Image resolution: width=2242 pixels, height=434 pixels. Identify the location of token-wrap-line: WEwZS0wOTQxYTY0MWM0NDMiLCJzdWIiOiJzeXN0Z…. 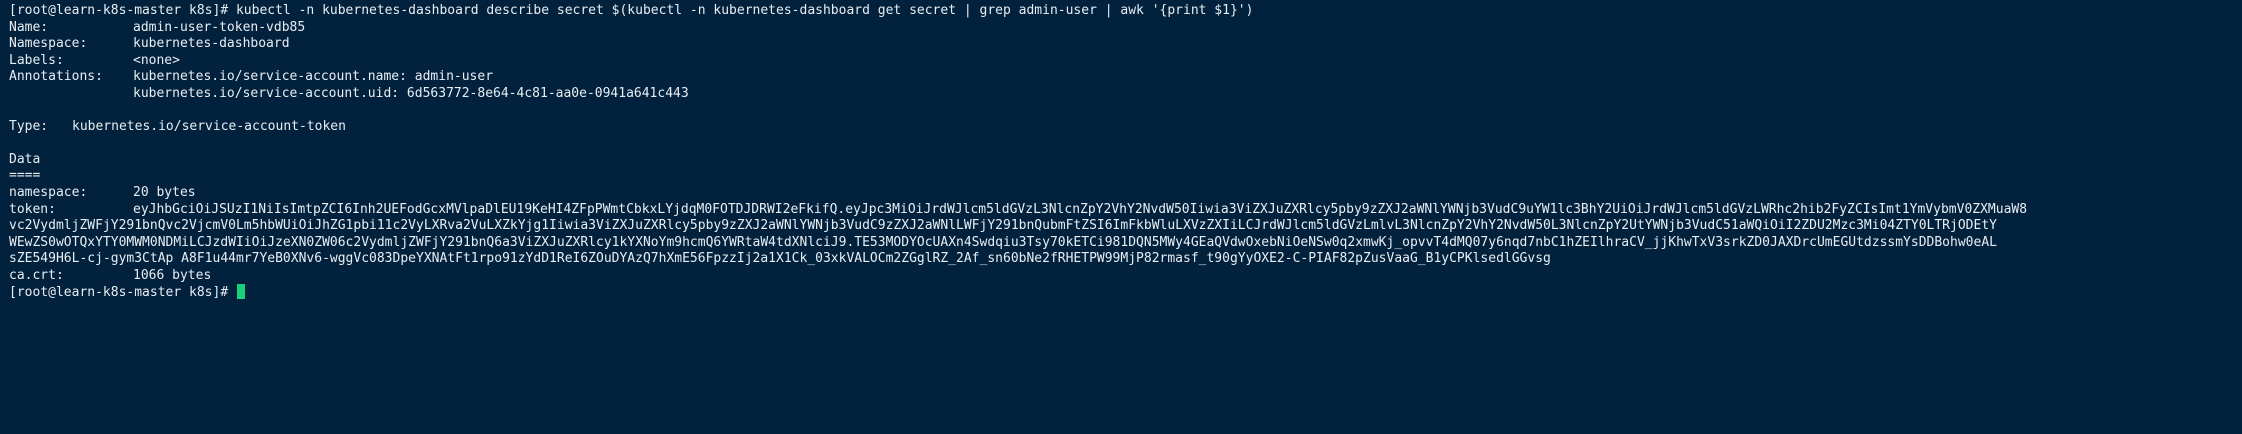
(1003, 242).